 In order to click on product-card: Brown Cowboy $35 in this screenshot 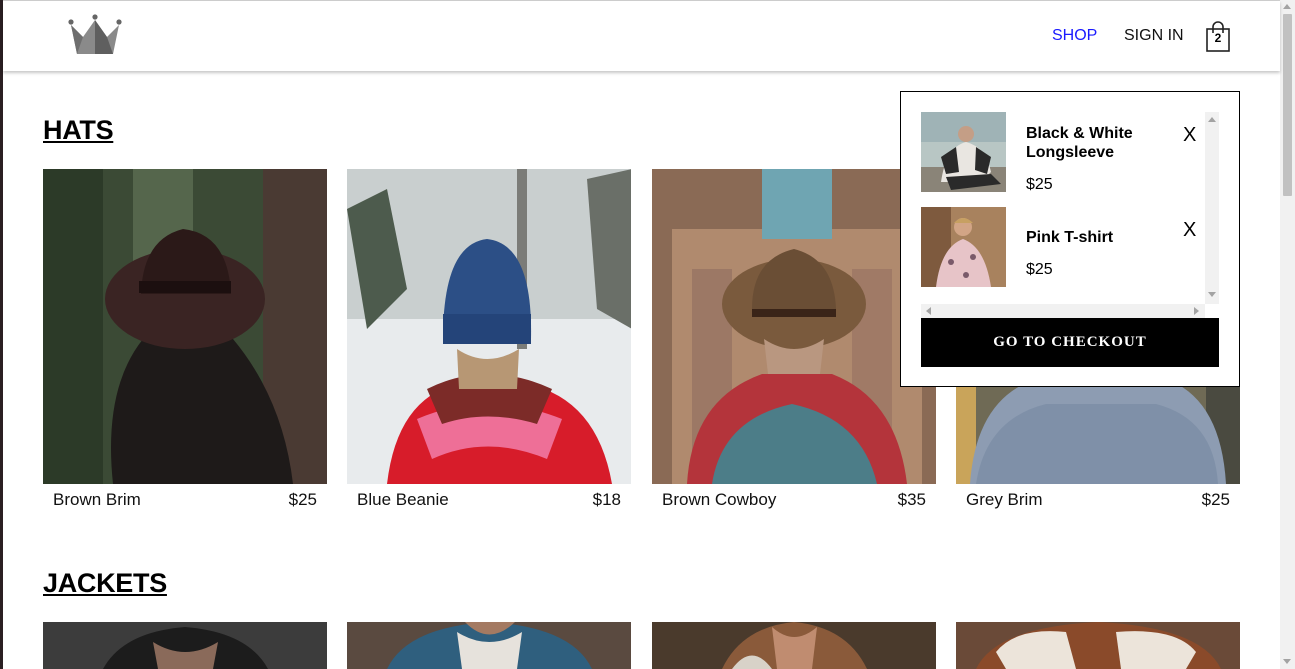, I will do `click(794, 339)`.